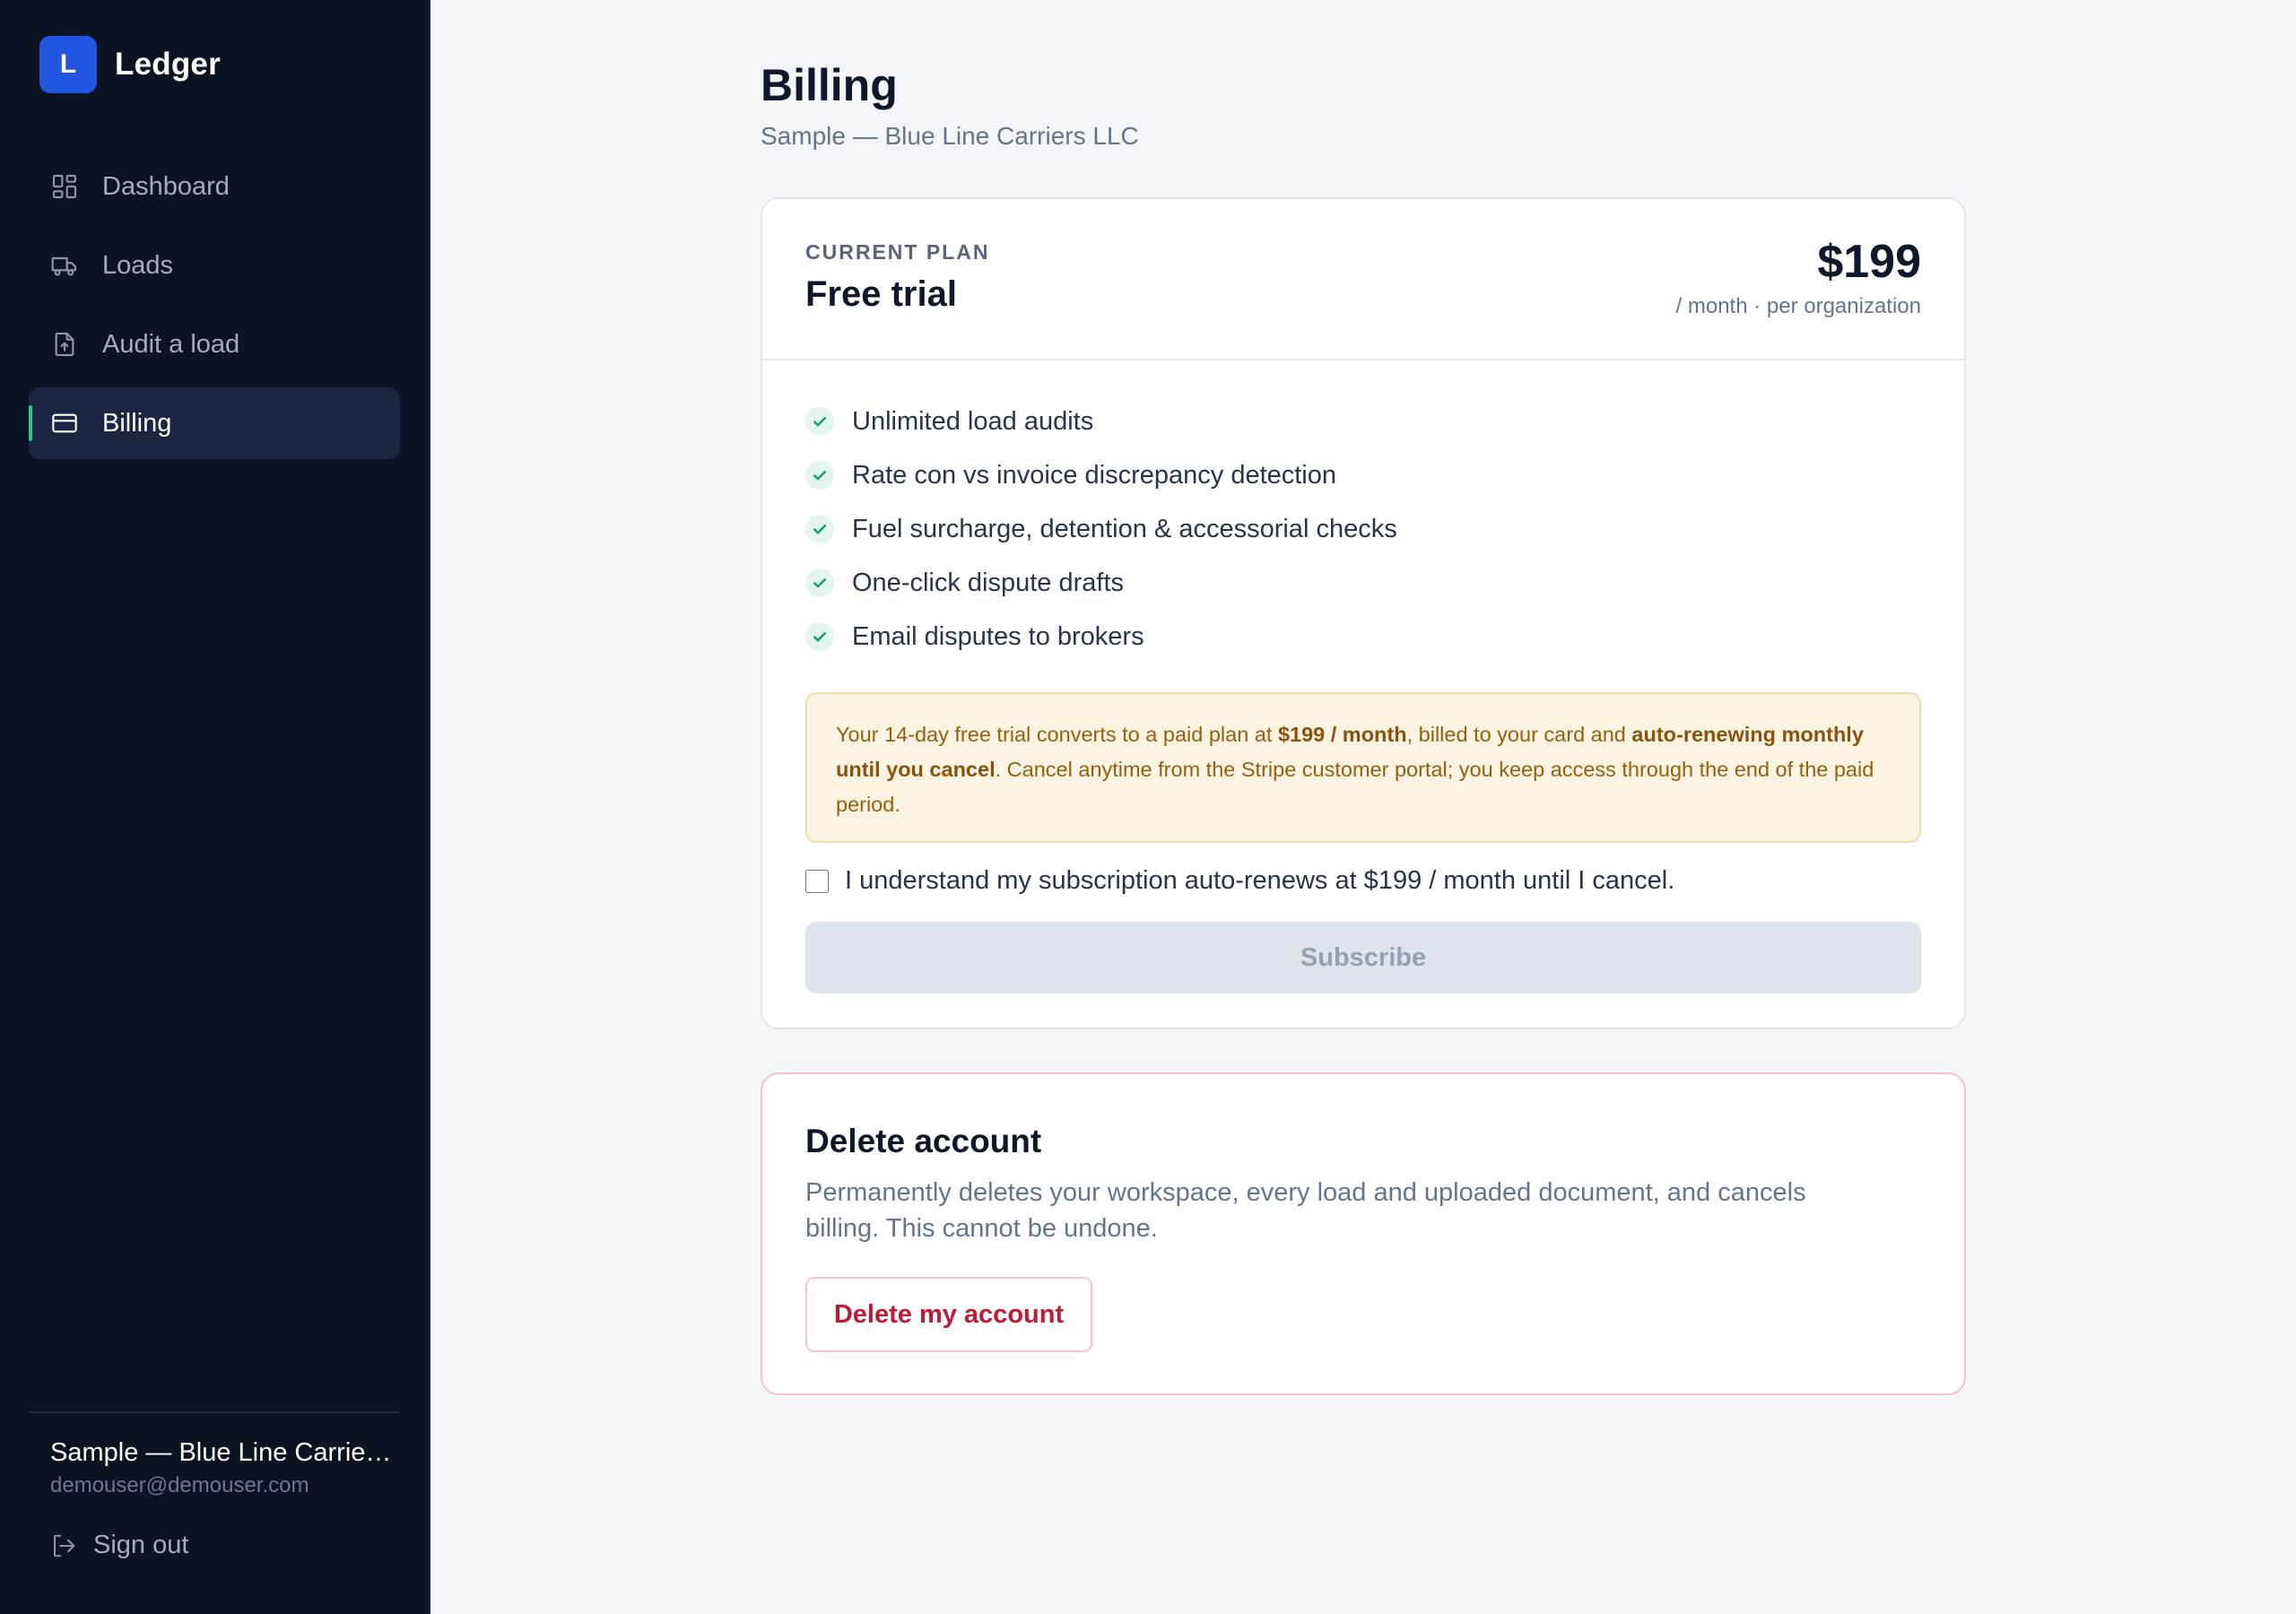 This screenshot has width=2296, height=1614. What do you see at coordinates (1363, 958) in the screenshot?
I see `subscribe-button: Subscribe` at bounding box center [1363, 958].